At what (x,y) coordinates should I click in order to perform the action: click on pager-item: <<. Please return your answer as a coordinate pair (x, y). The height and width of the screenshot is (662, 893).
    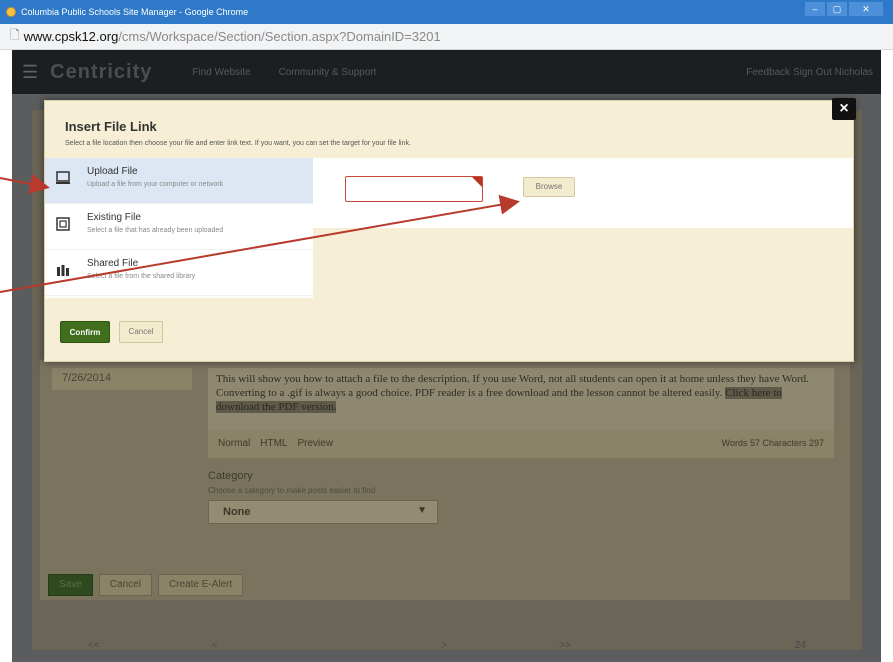
    Looking at the image, I should click on (94, 645).